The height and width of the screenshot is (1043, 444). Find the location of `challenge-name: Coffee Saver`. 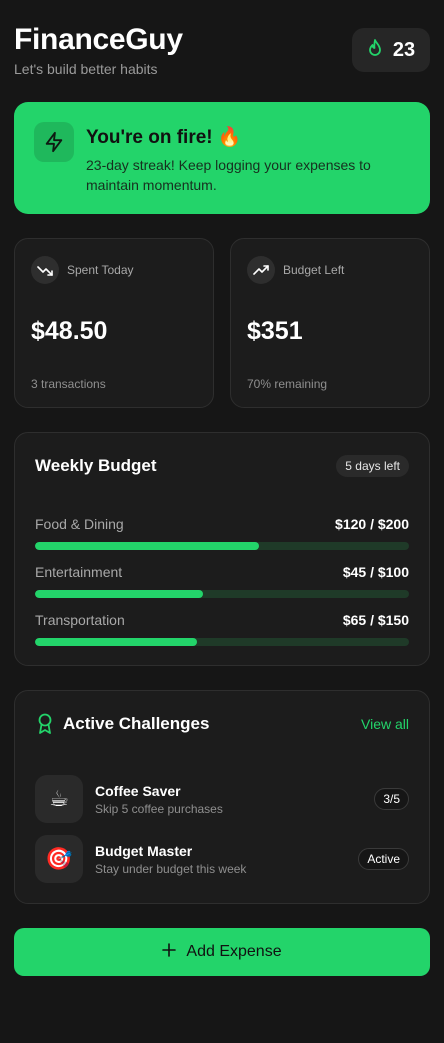

challenge-name: Coffee Saver is located at coordinates (138, 791).